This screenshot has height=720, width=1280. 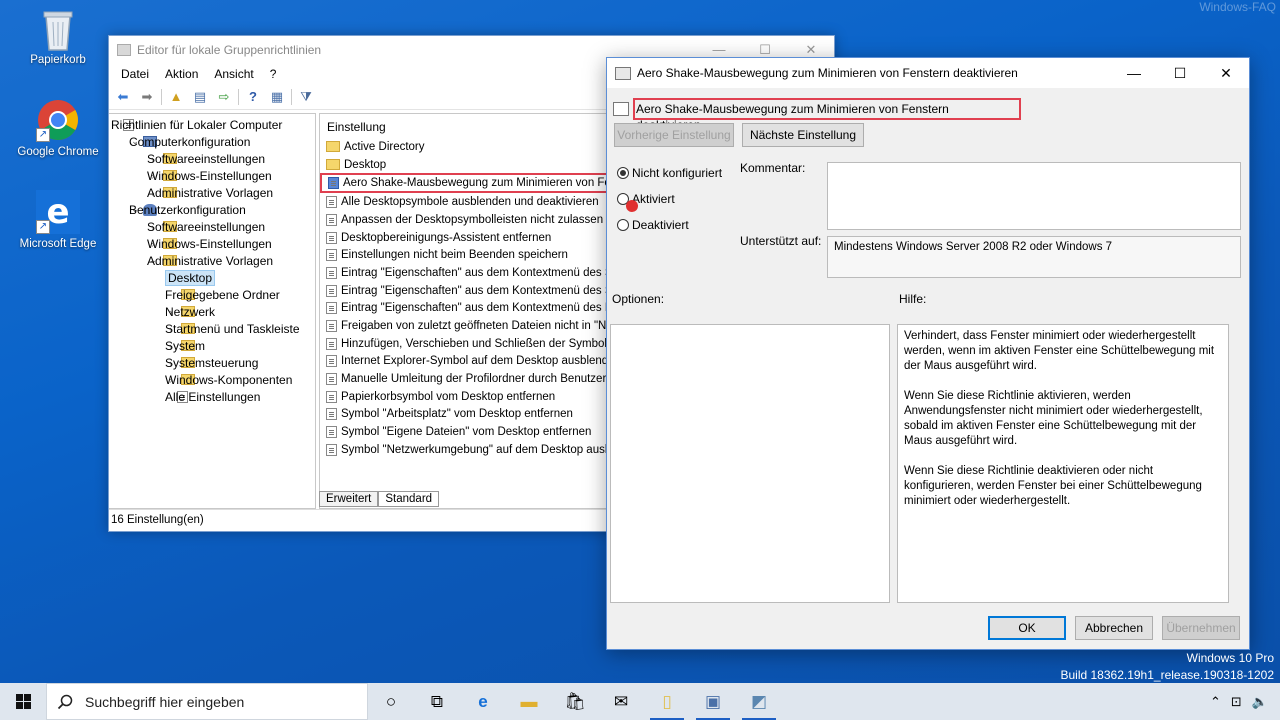 What do you see at coordinates (212, 294) in the screenshot?
I see `tree-node: Freigegebene Ordner` at bounding box center [212, 294].